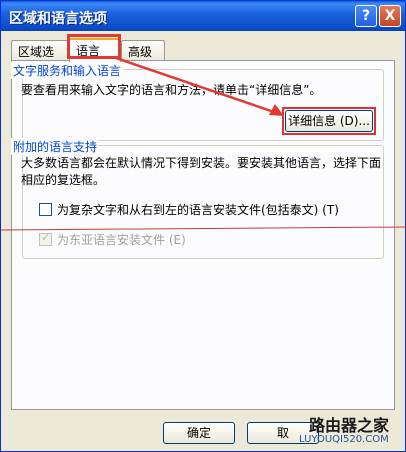 The height and width of the screenshot is (452, 406). I want to click on supplemental-language-description: 大多数语言都会在默认情况下得到安装。要安装其他语言，选择下面相应的复选框。, so click(201, 171).